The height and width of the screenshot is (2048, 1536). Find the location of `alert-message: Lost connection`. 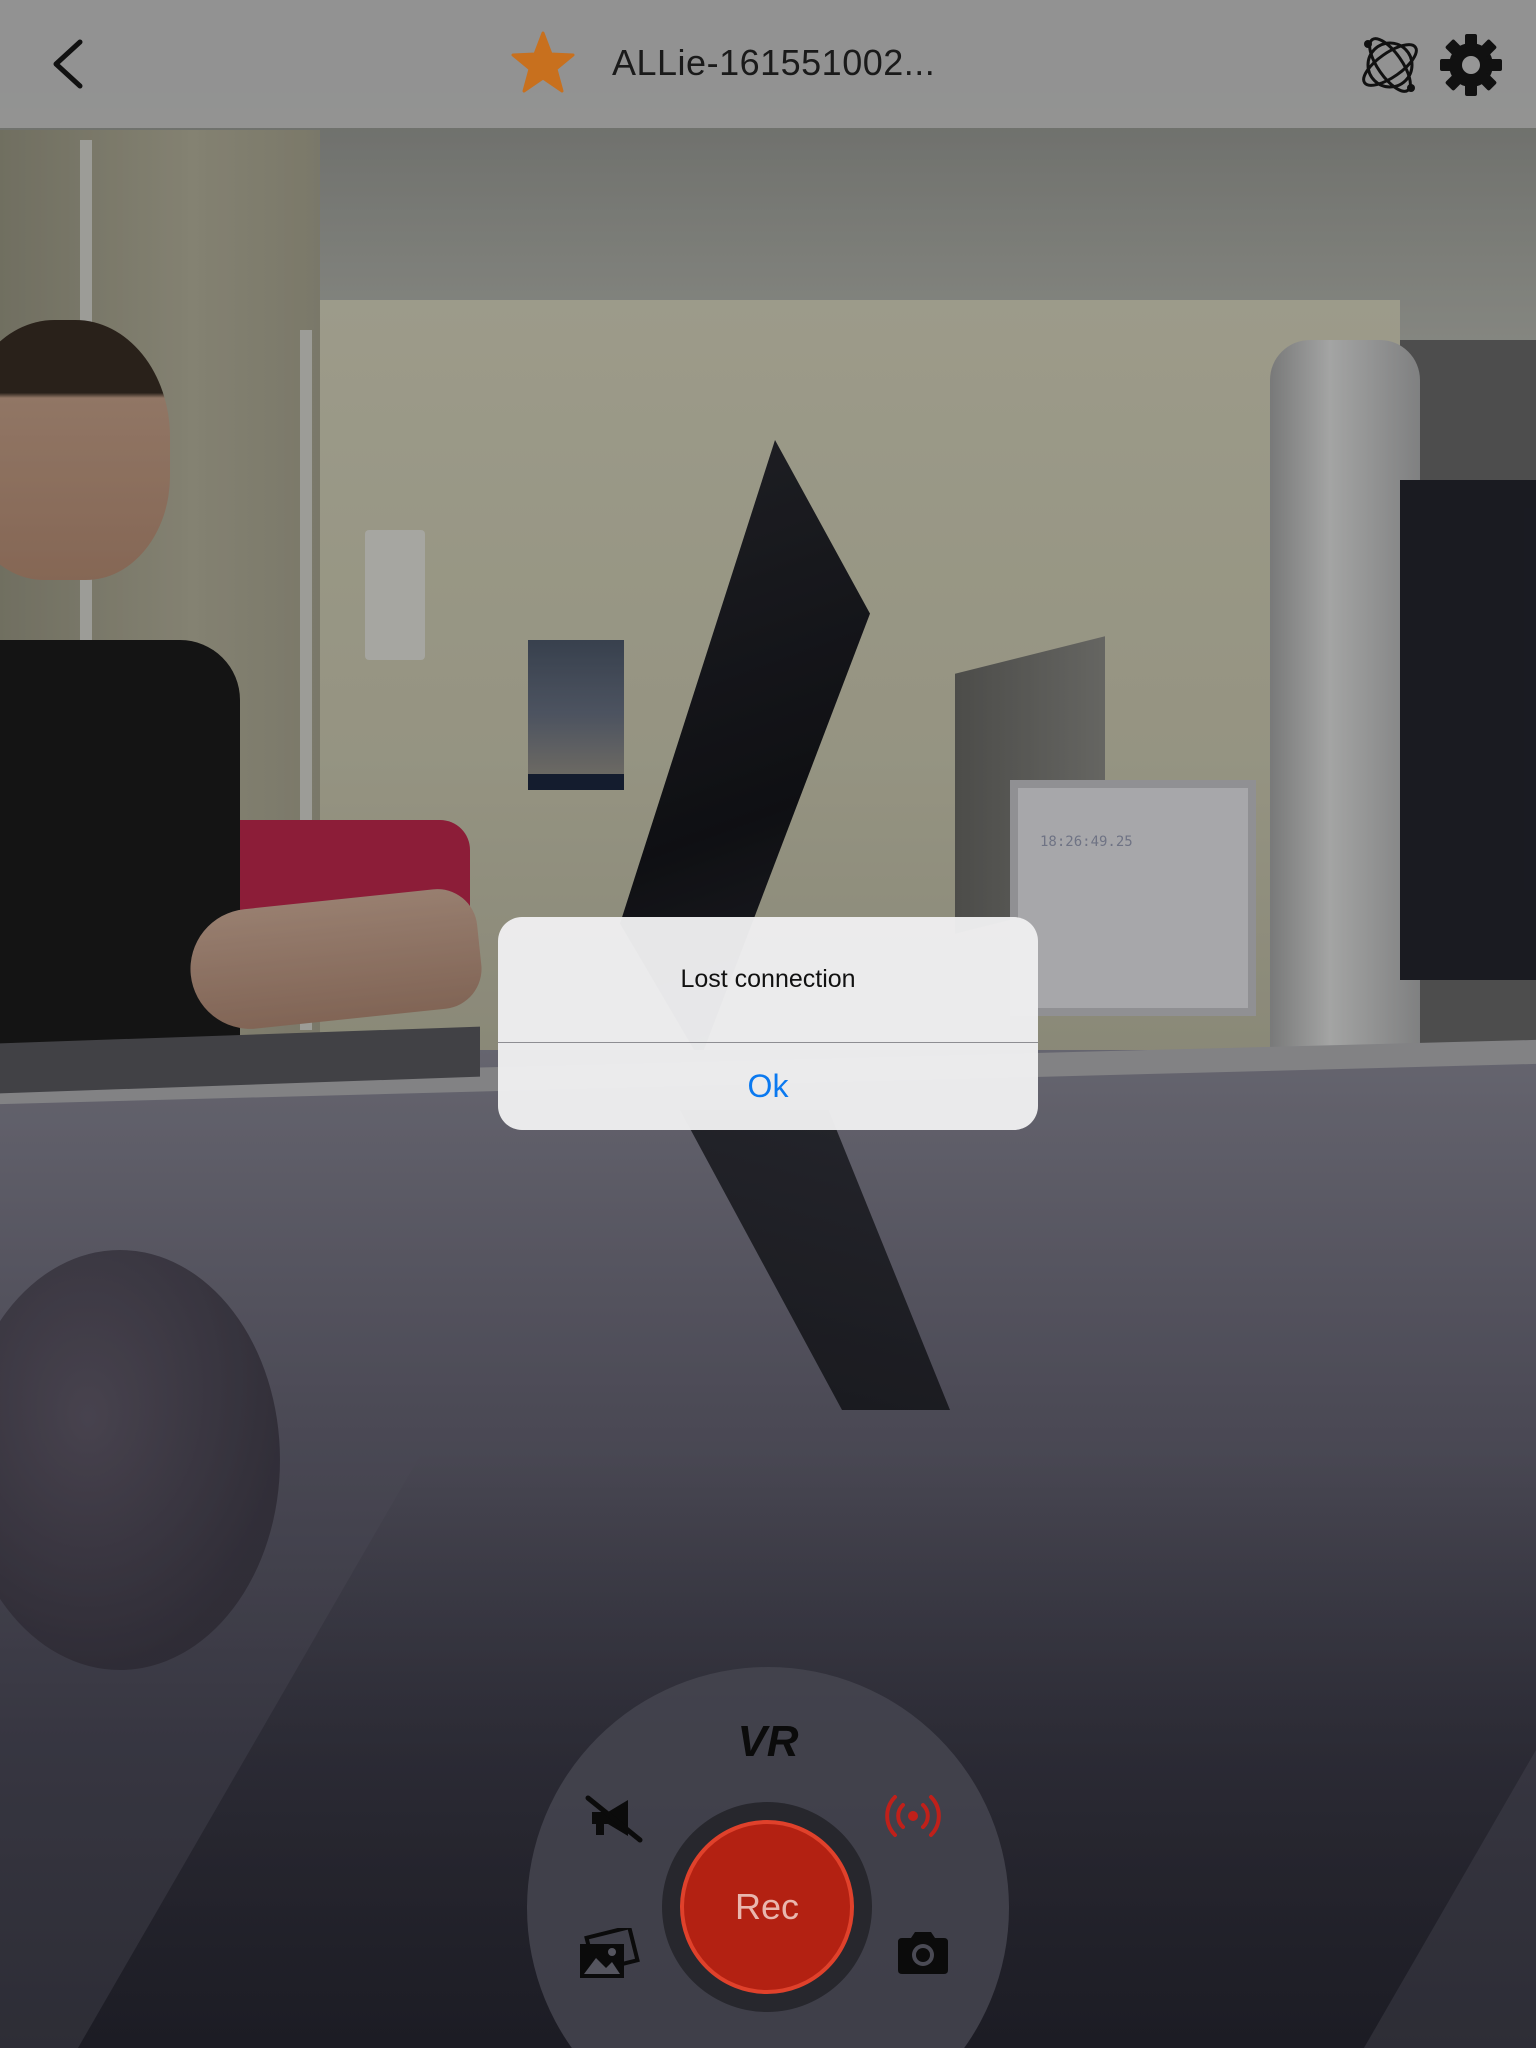

alert-message: Lost connection is located at coordinates (768, 979).